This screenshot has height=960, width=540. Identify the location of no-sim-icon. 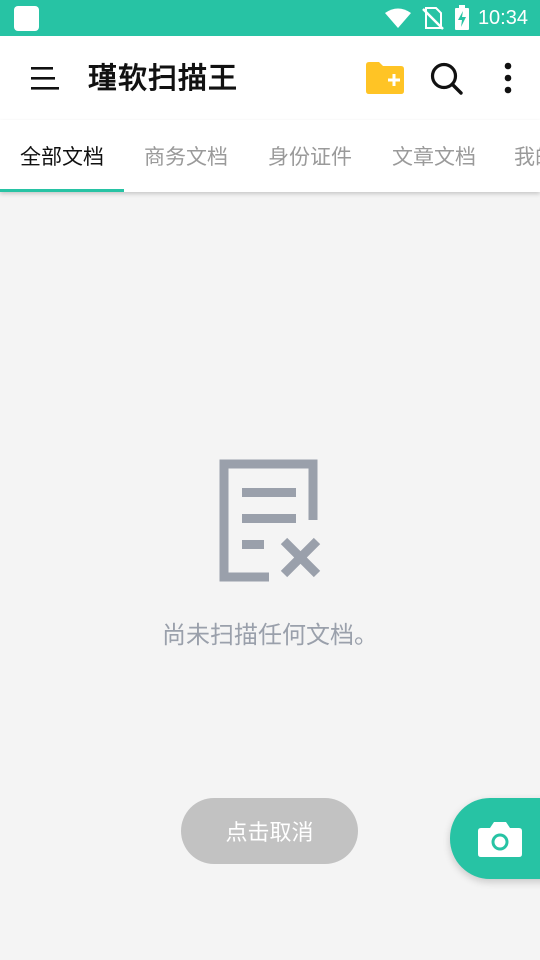
(433, 18).